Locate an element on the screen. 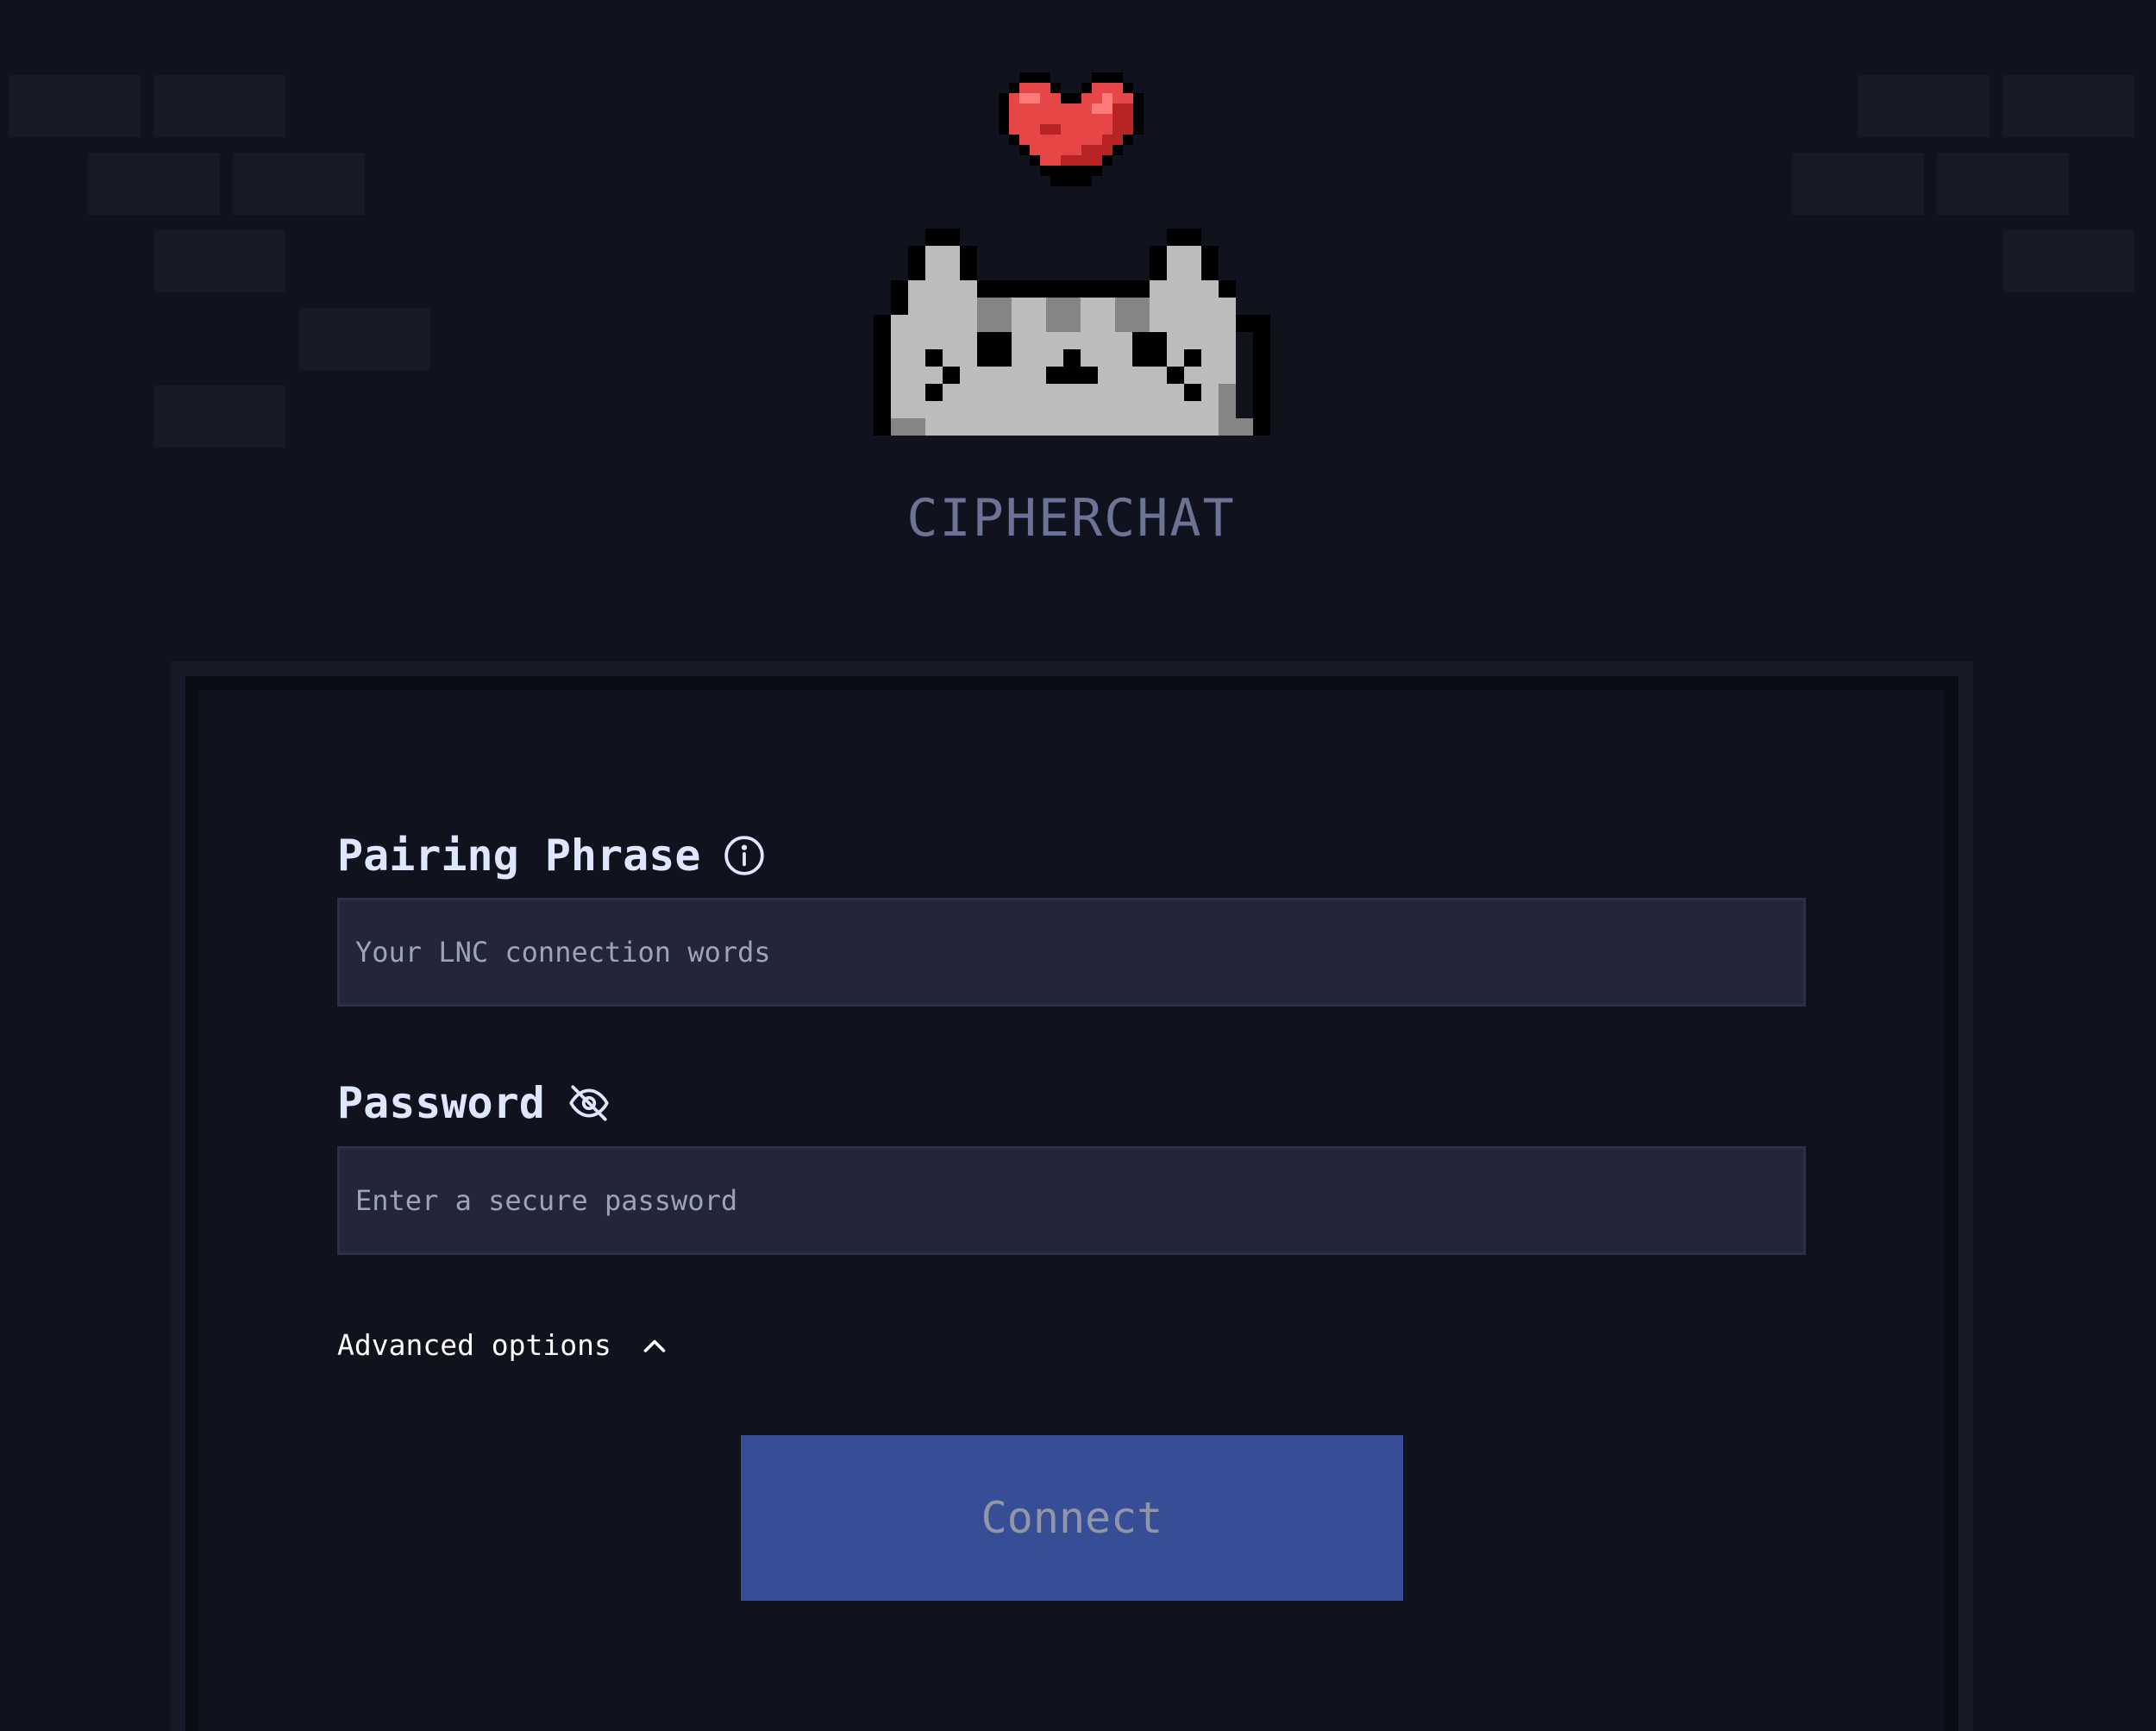  pairing-phrase-label: Pairing Phrase is located at coordinates (551, 855).